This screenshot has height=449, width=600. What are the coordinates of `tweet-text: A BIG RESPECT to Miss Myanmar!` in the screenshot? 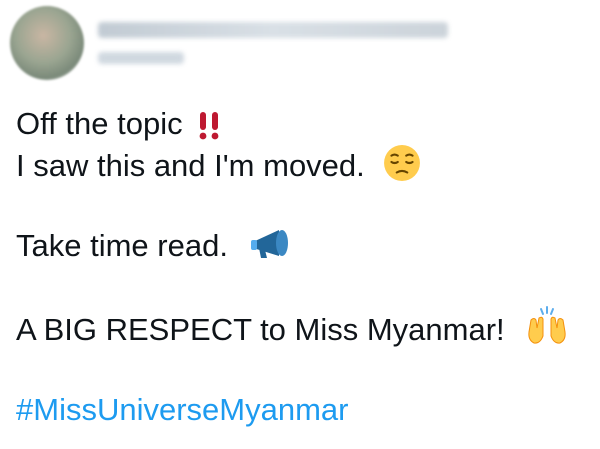 It's located at (260, 329).